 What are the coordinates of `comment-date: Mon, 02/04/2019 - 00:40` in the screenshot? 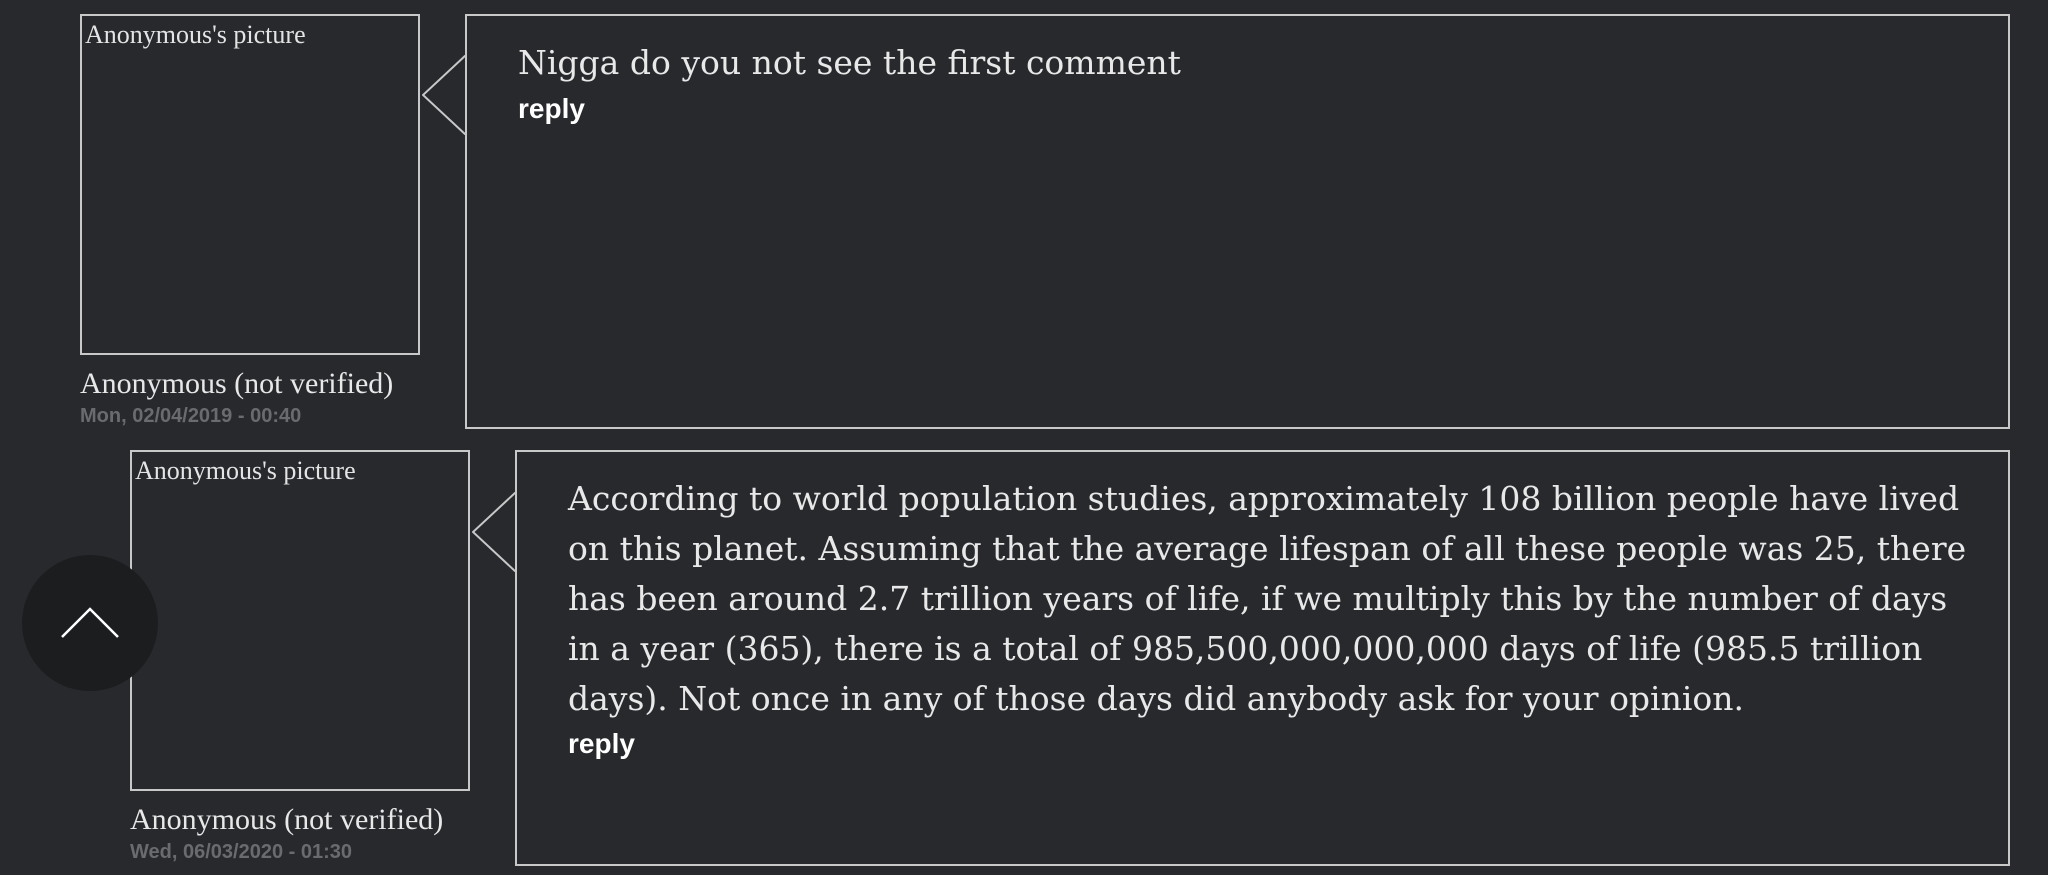 It's located at (191, 416).